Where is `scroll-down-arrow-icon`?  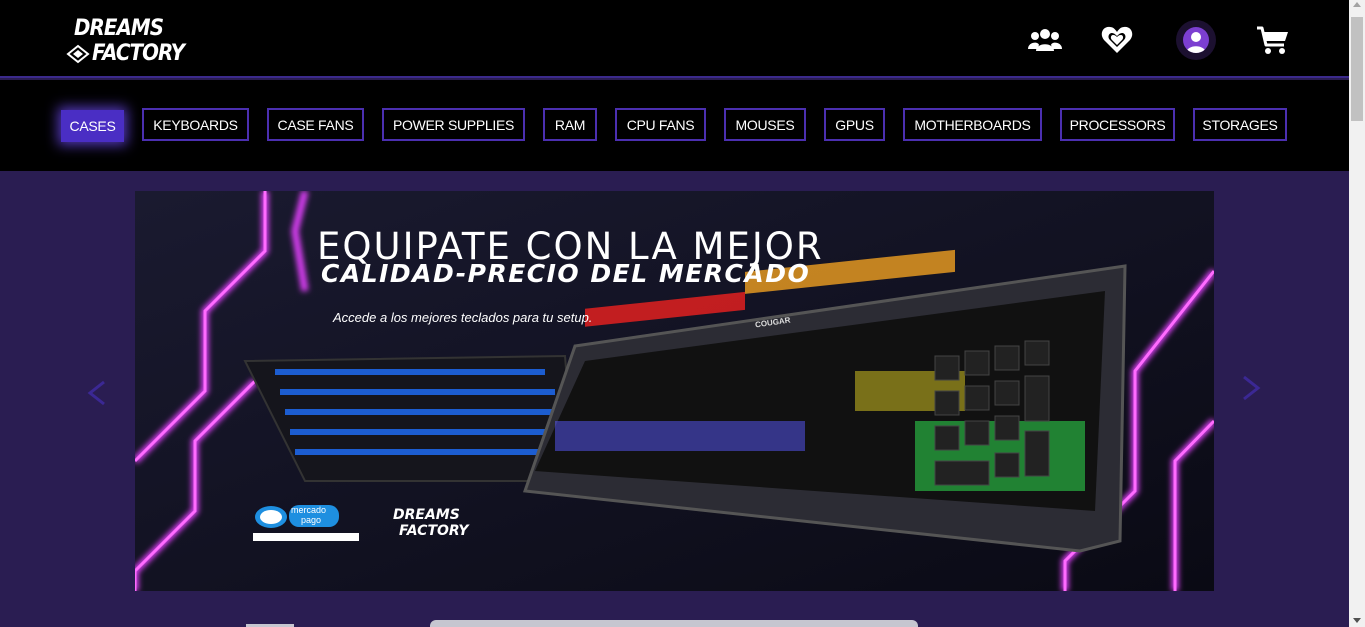 scroll-down-arrow-icon is located at coordinates (1357, 620).